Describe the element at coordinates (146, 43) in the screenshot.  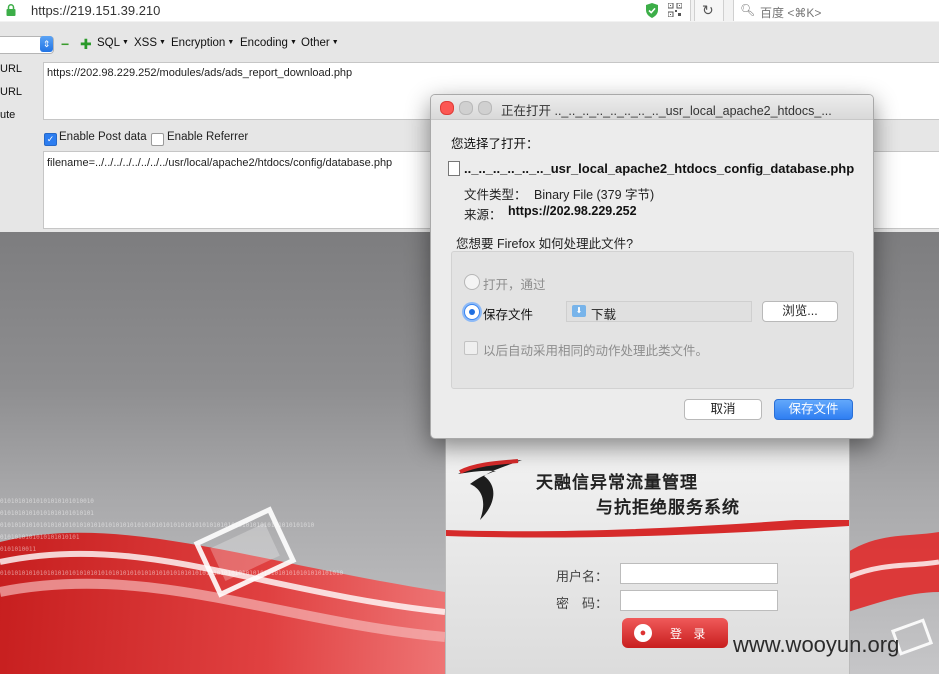
I see `menu-xss-label: XSS` at that location.